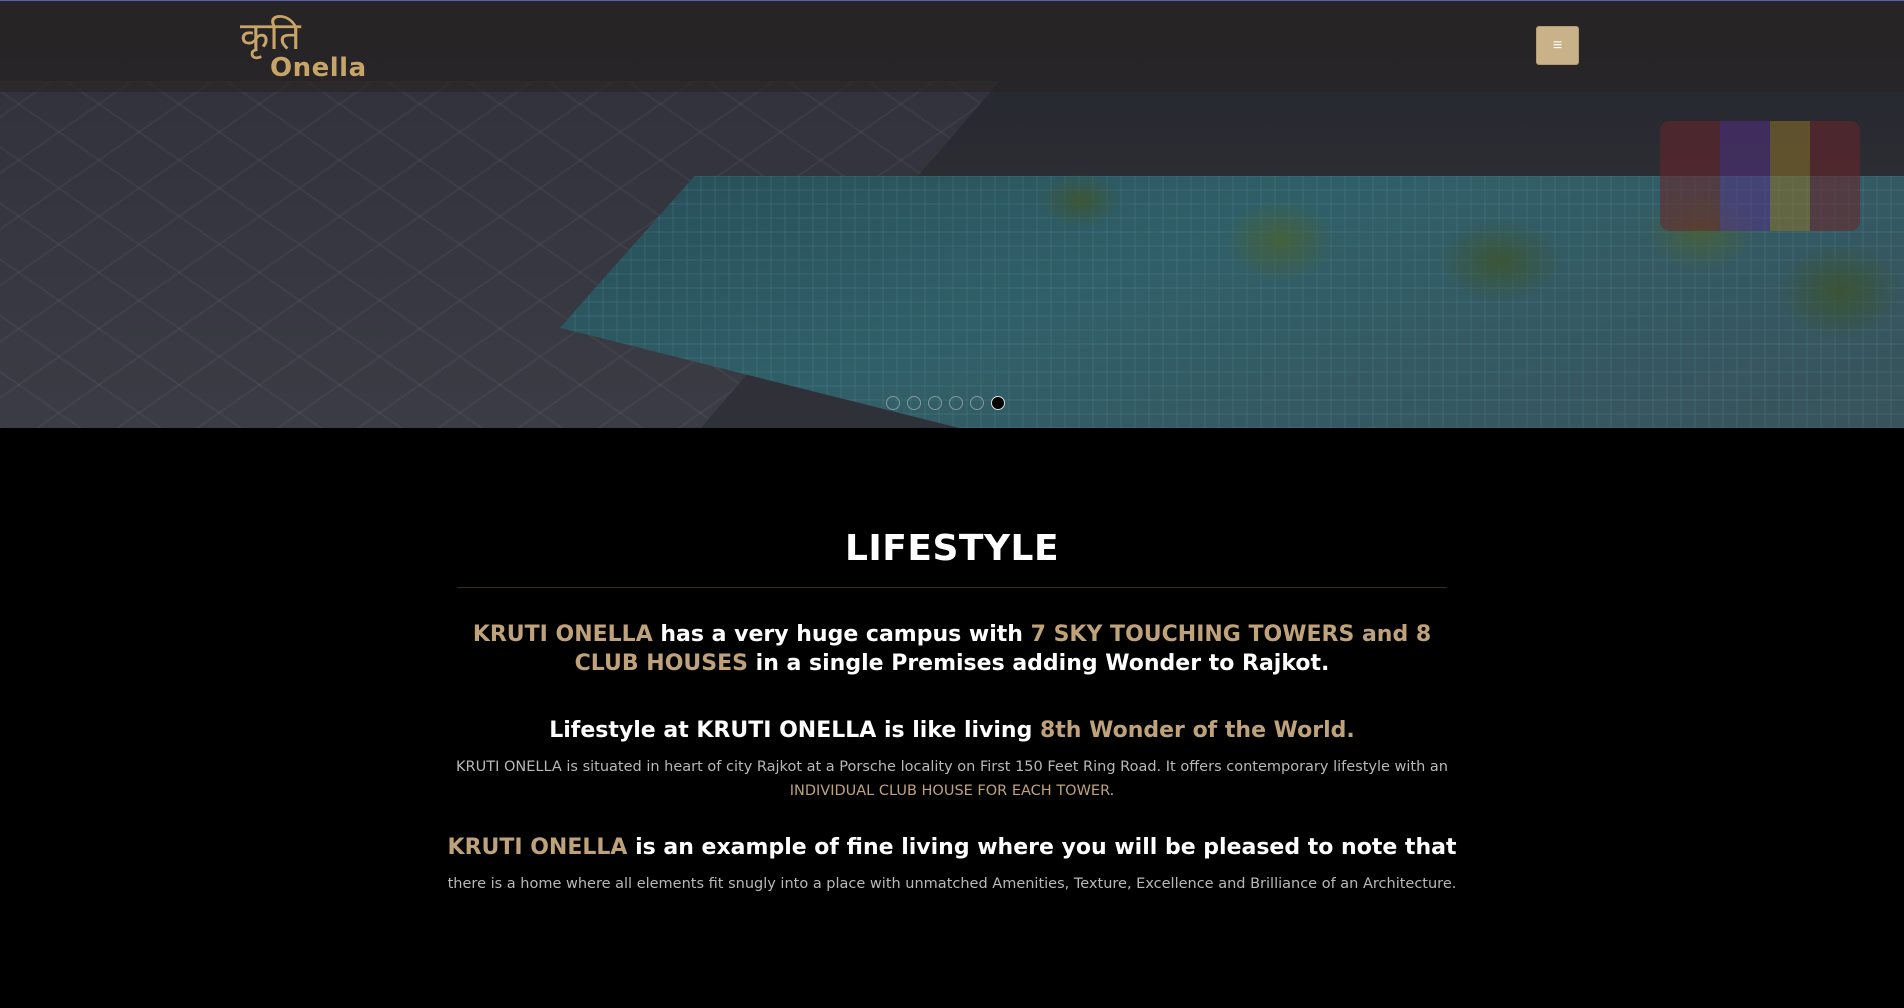 The image size is (1904, 1008). I want to click on top-navbar: कृति Onella ≡, so click(952, 46).